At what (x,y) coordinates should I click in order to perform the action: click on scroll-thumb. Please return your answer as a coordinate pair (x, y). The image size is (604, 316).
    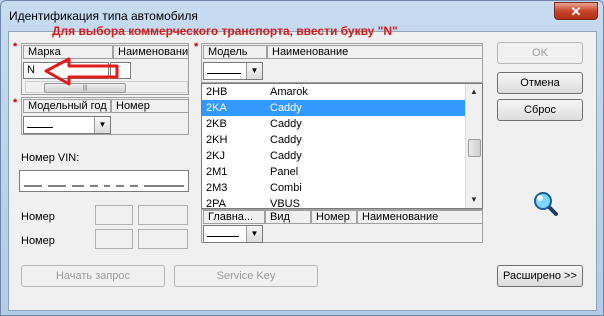
    Looking at the image, I should click on (474, 148).